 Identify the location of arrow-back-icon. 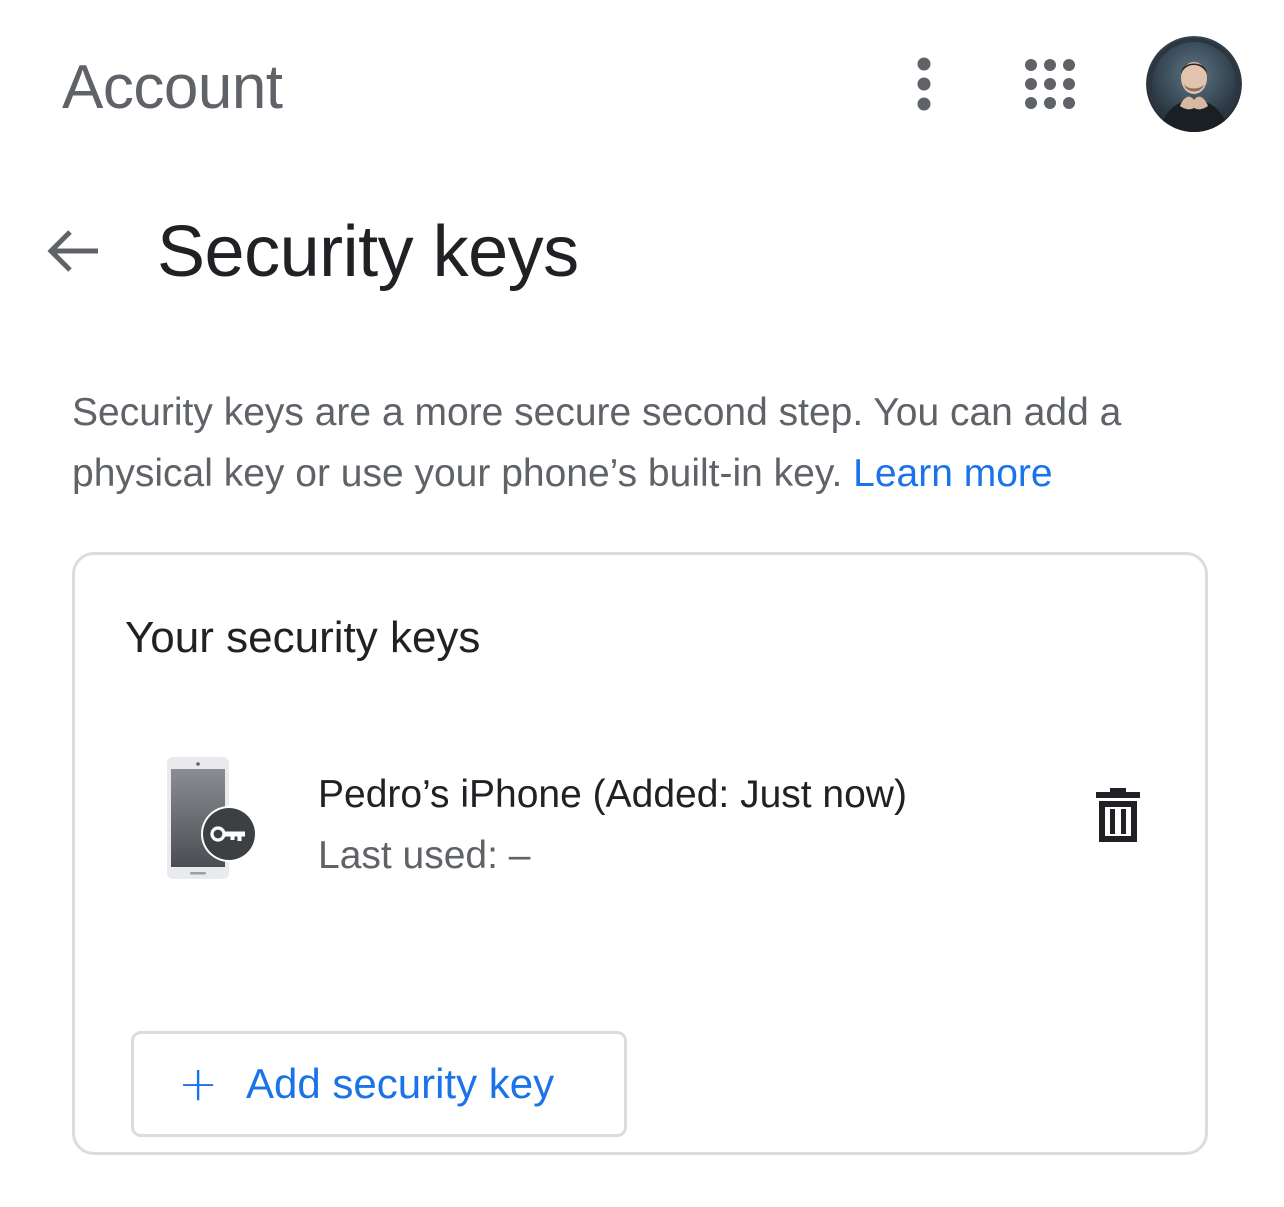
(72, 251).